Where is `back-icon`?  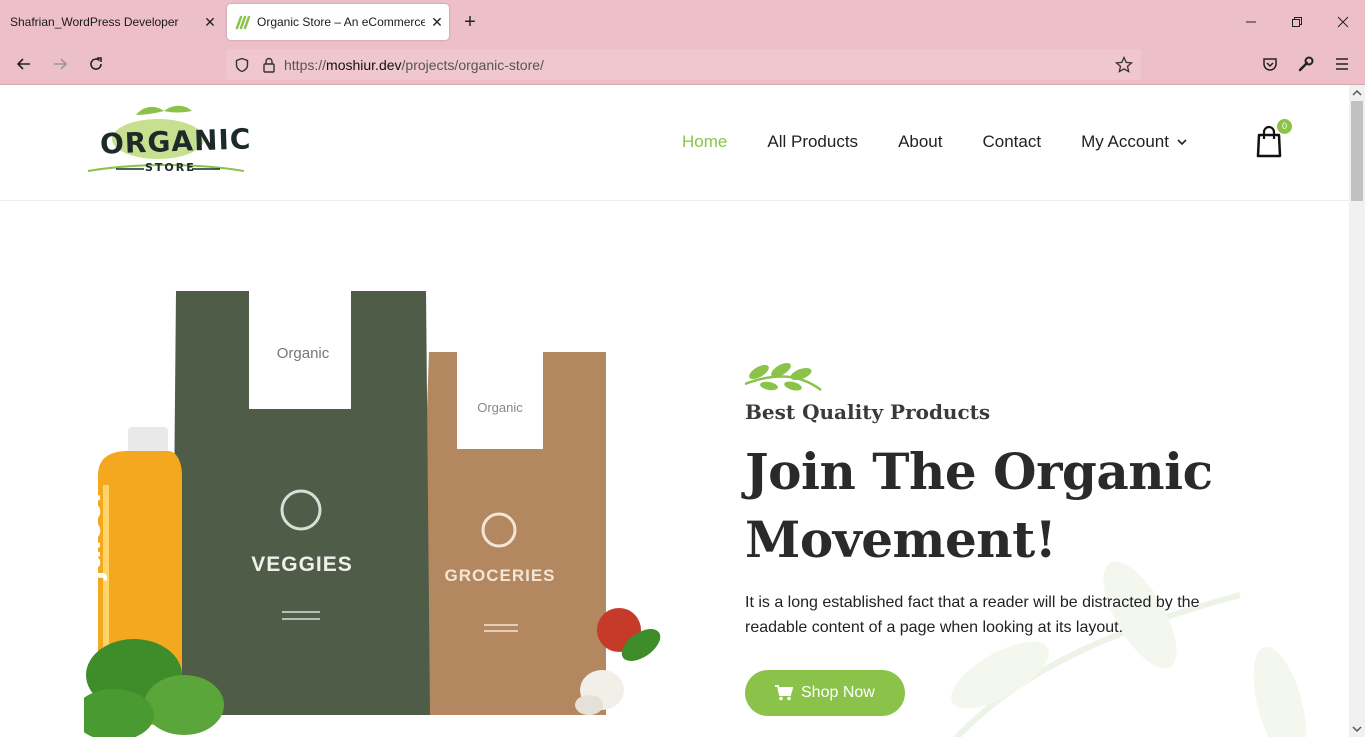 back-icon is located at coordinates (24, 64).